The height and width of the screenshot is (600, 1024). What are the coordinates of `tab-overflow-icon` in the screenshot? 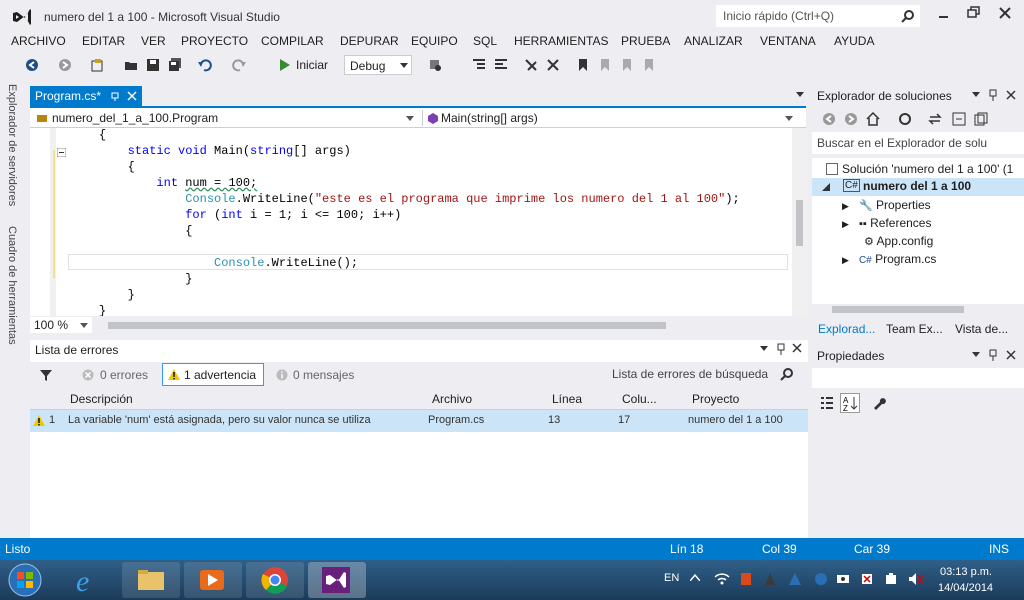 It's located at (800, 94).